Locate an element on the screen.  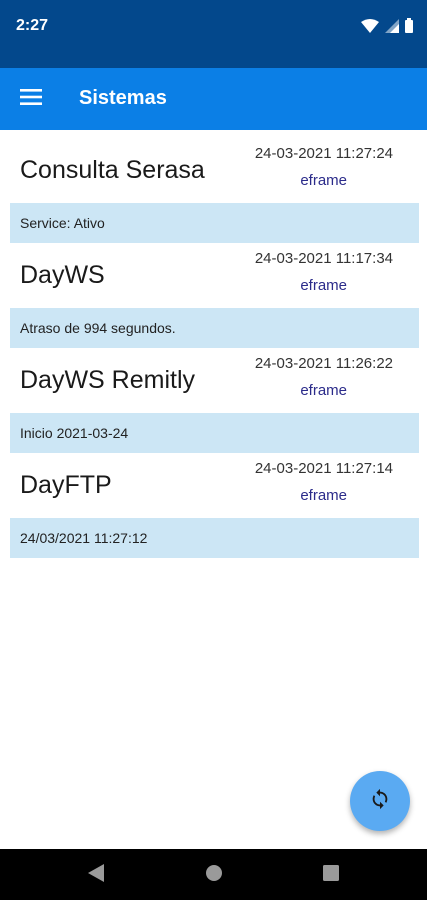
back-button is located at coordinates (96, 875).